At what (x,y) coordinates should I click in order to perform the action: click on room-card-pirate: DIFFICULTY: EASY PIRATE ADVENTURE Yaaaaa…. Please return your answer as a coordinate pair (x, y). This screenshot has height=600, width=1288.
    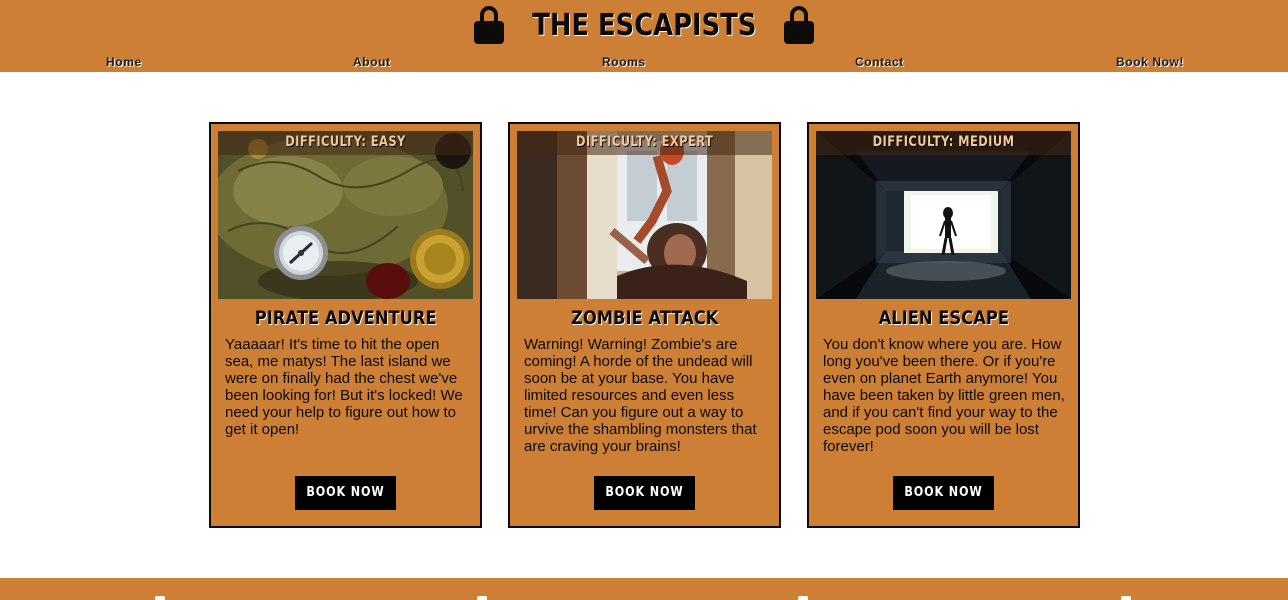
    Looking at the image, I should click on (345, 325).